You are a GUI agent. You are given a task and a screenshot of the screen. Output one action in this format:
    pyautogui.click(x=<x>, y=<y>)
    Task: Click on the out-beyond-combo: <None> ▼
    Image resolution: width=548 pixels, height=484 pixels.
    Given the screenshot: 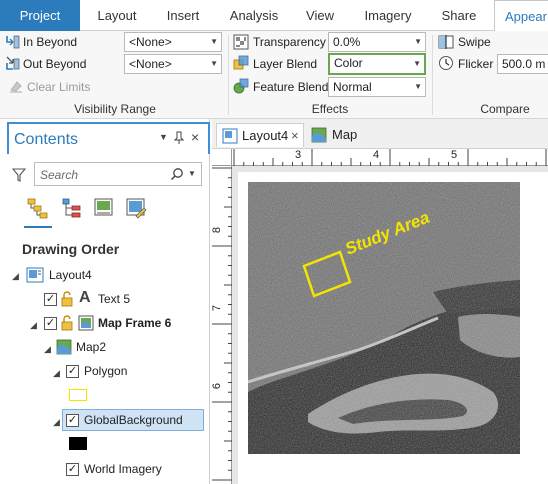 What is the action you would take?
    pyautogui.click(x=173, y=64)
    